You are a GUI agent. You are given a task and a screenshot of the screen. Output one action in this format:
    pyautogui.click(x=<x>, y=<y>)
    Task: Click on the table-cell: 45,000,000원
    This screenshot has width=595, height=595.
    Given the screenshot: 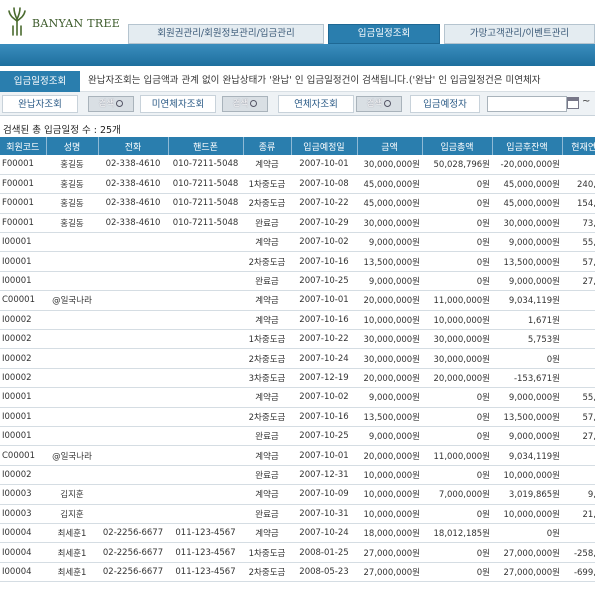 What is the action you would take?
    pyautogui.click(x=527, y=203)
    